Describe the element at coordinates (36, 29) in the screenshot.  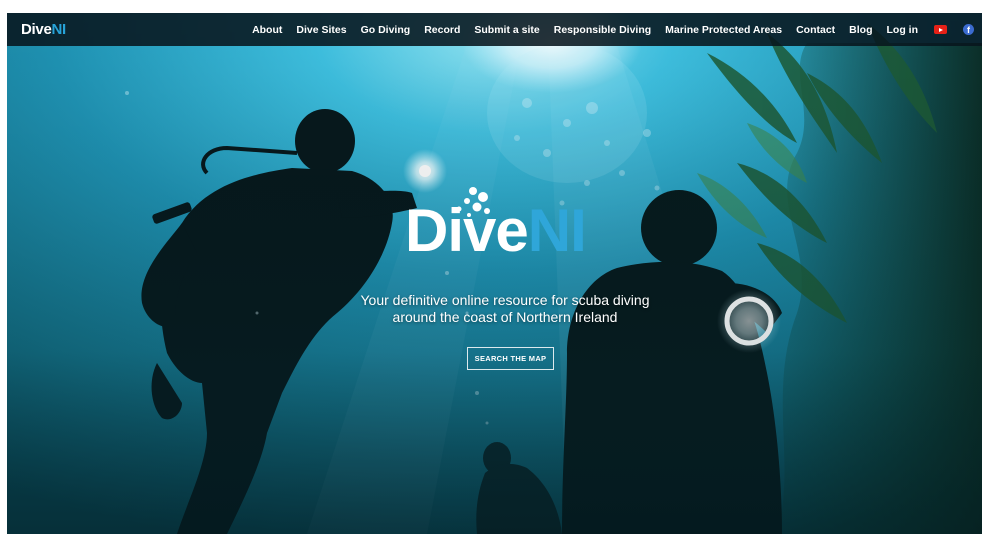
I see `logo-text-dive: Dive` at that location.